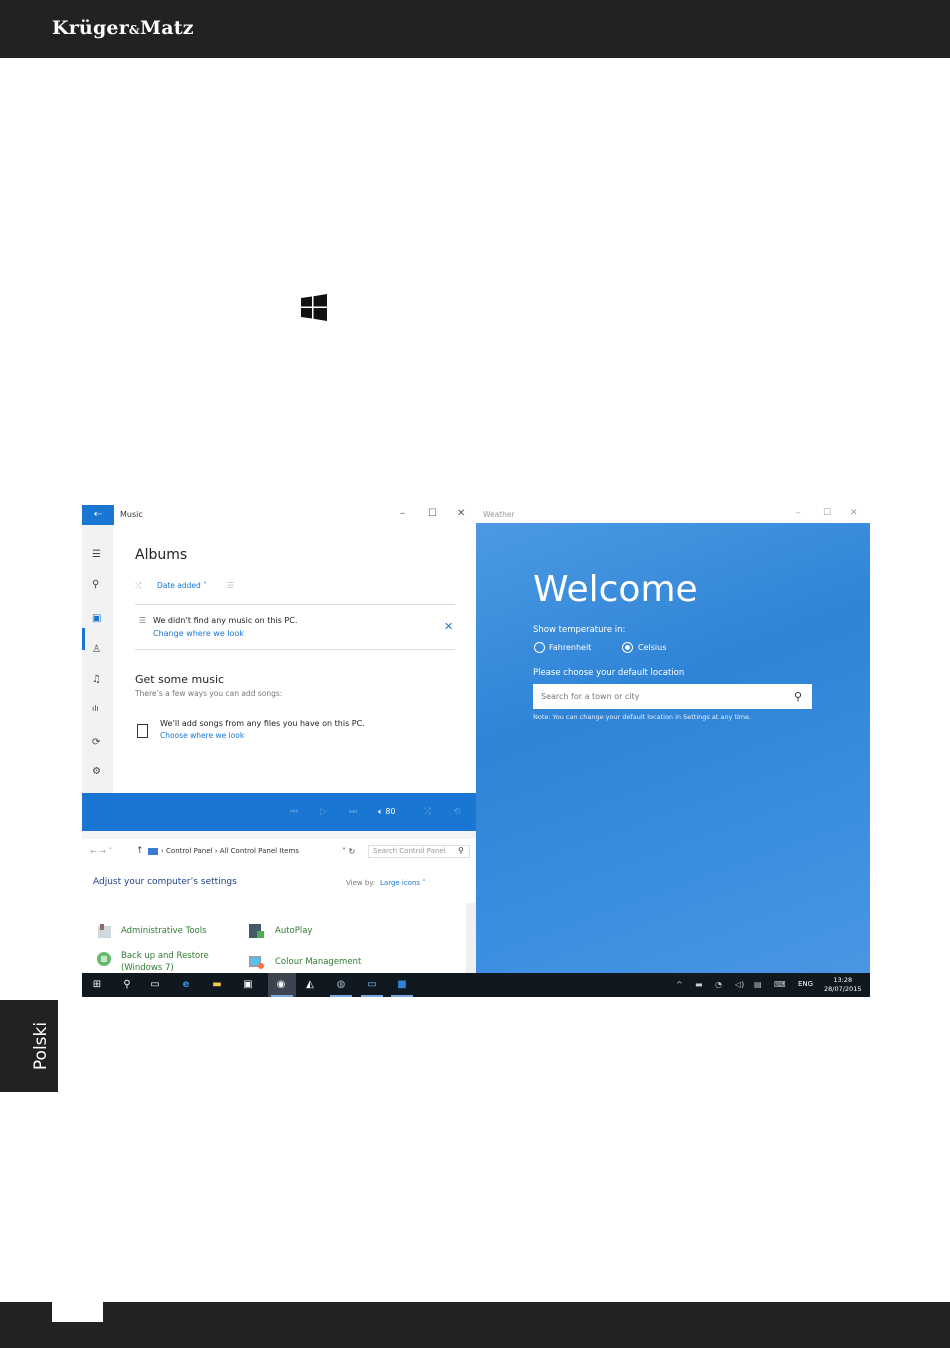 The image size is (950, 1348). I want to click on change-where-we-look-link: Change where we look, so click(198, 633).